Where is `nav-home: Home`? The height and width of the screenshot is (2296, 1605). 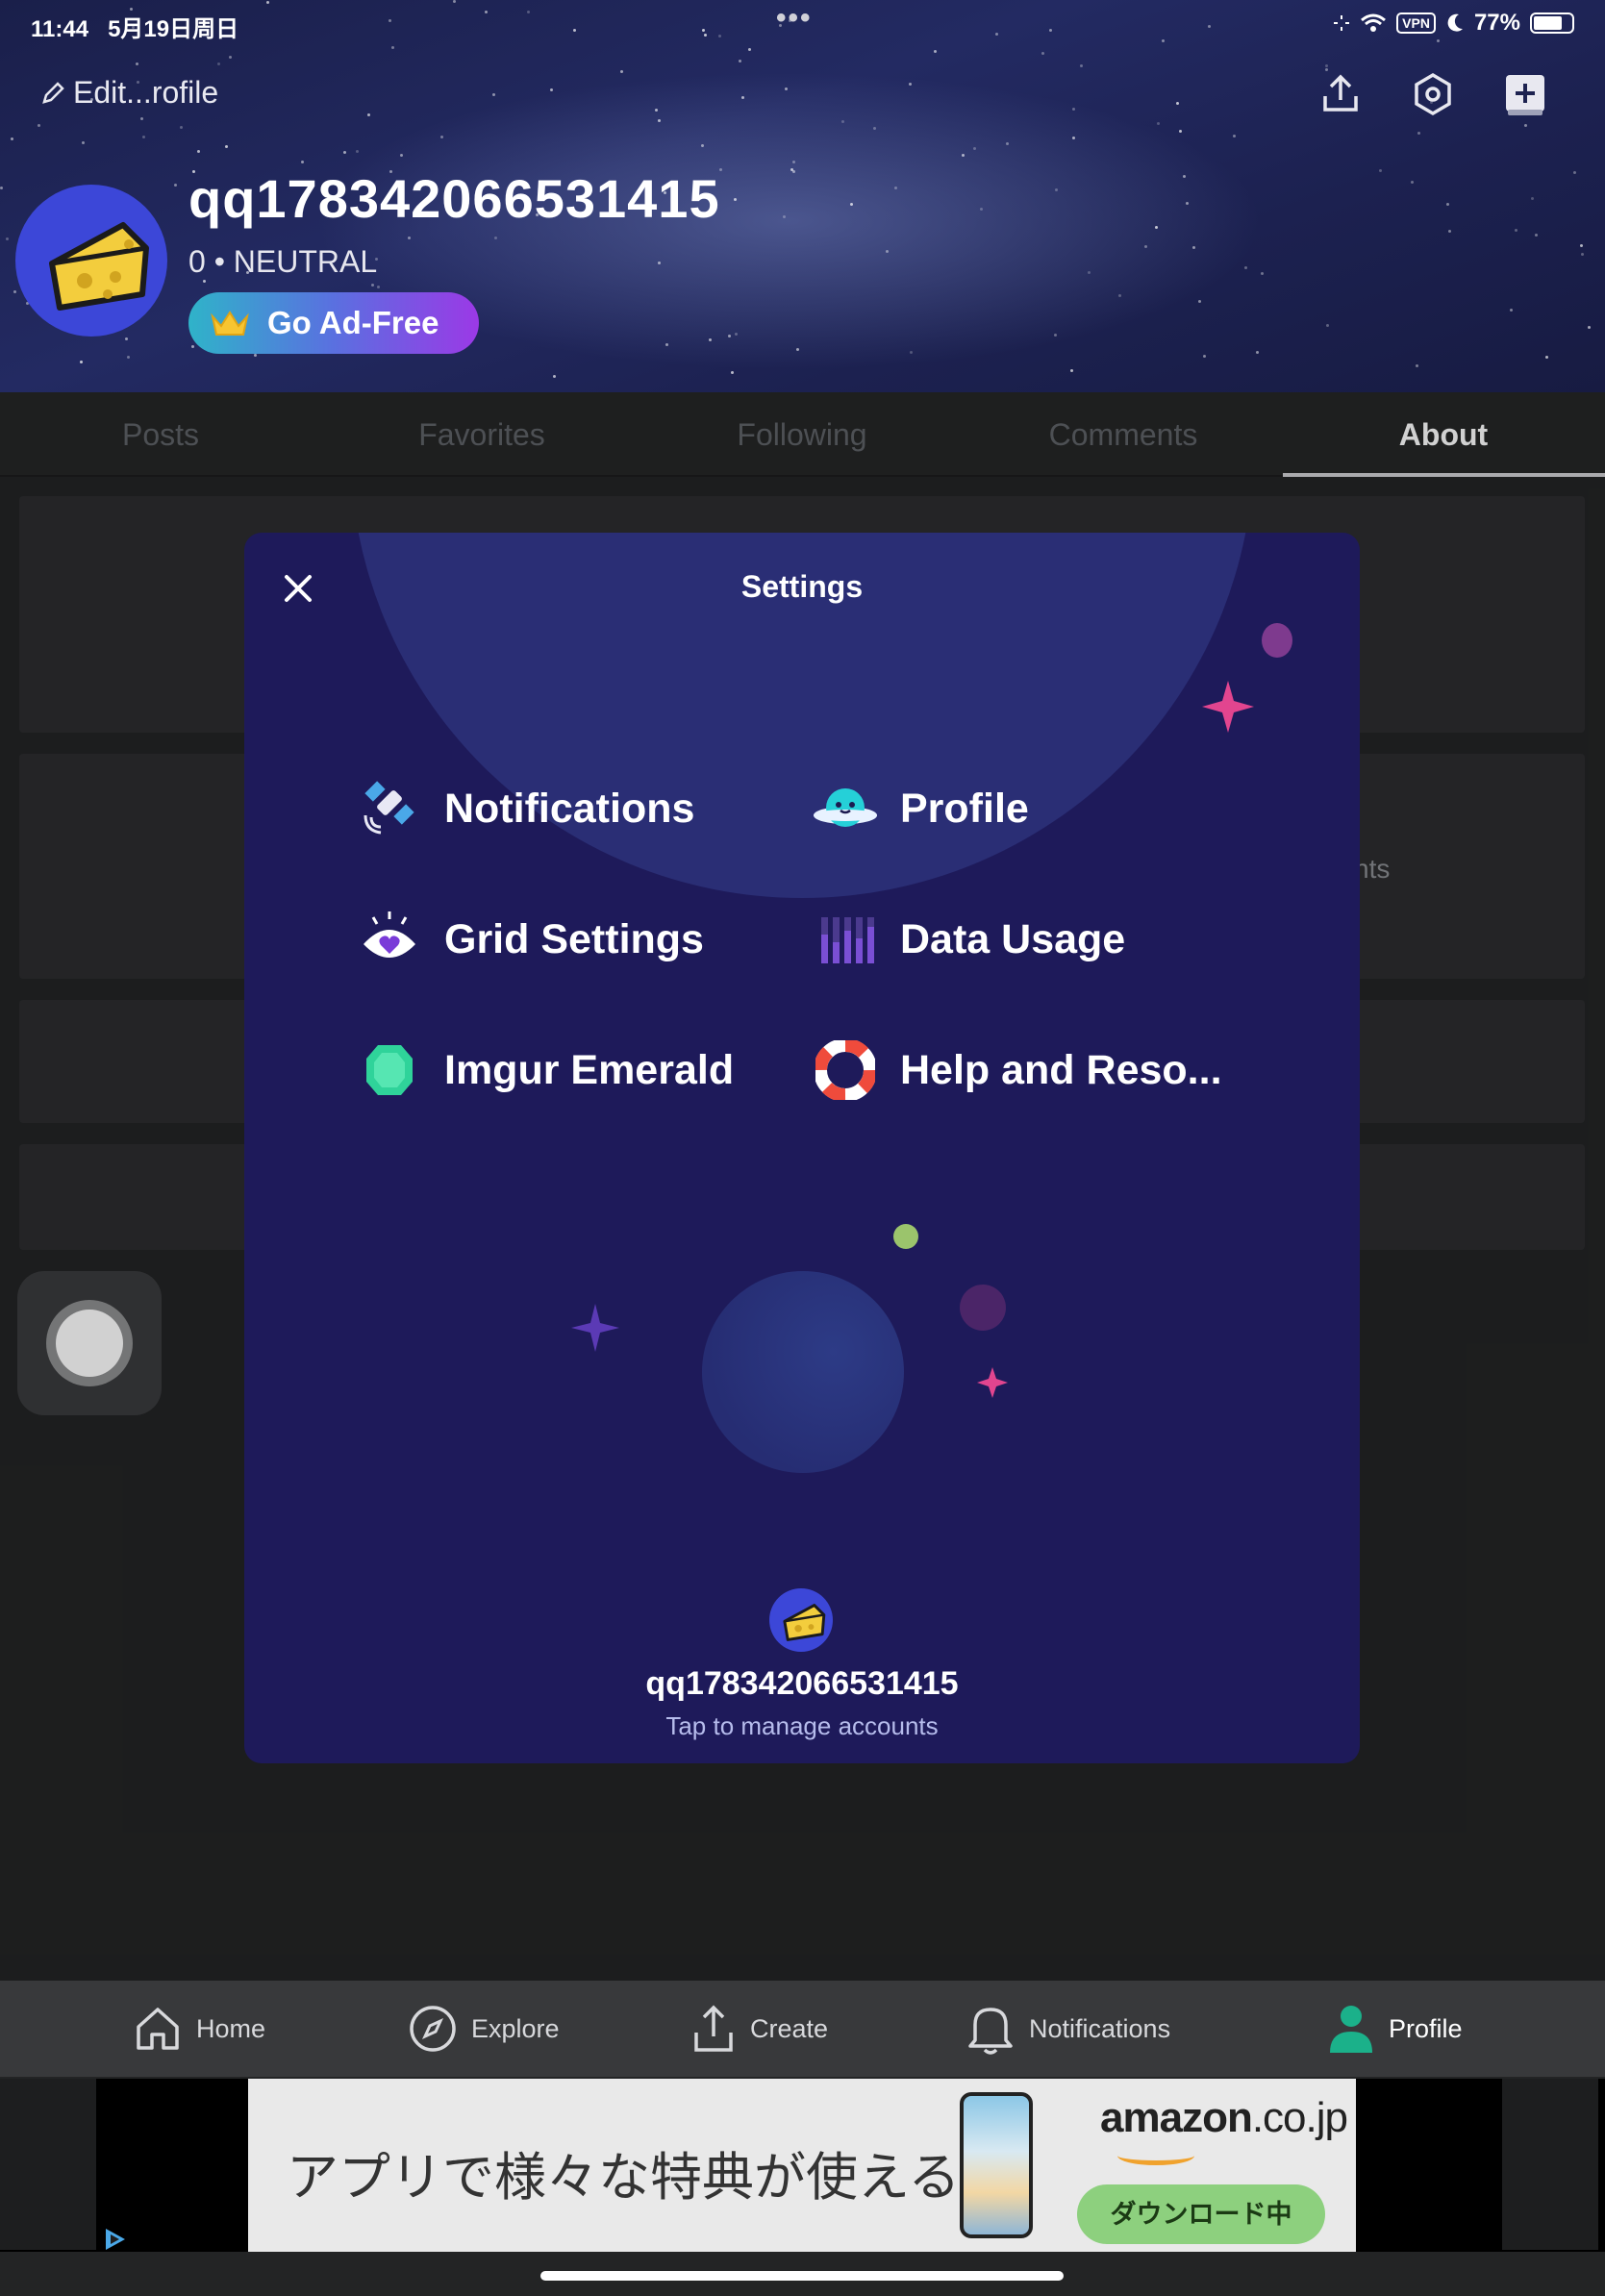 nav-home: Home is located at coordinates (199, 2029).